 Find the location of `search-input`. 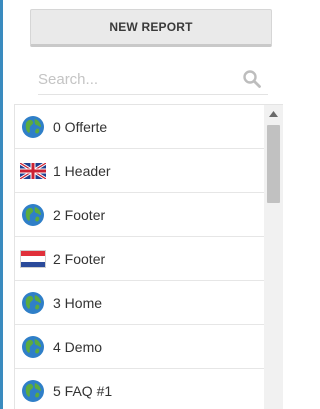

search-input is located at coordinates (138, 79).